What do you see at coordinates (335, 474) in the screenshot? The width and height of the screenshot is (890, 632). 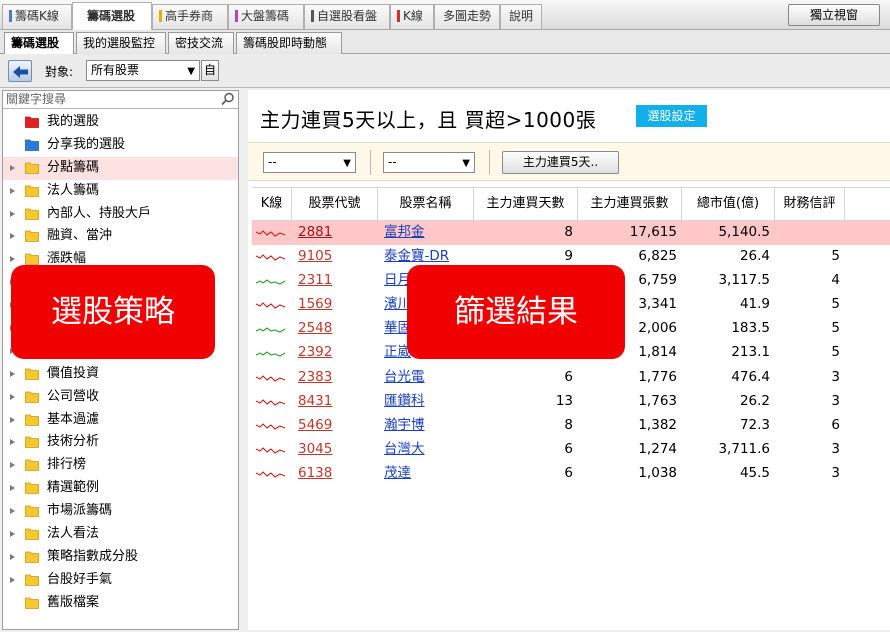 I see `stock-code-link: 6138` at bounding box center [335, 474].